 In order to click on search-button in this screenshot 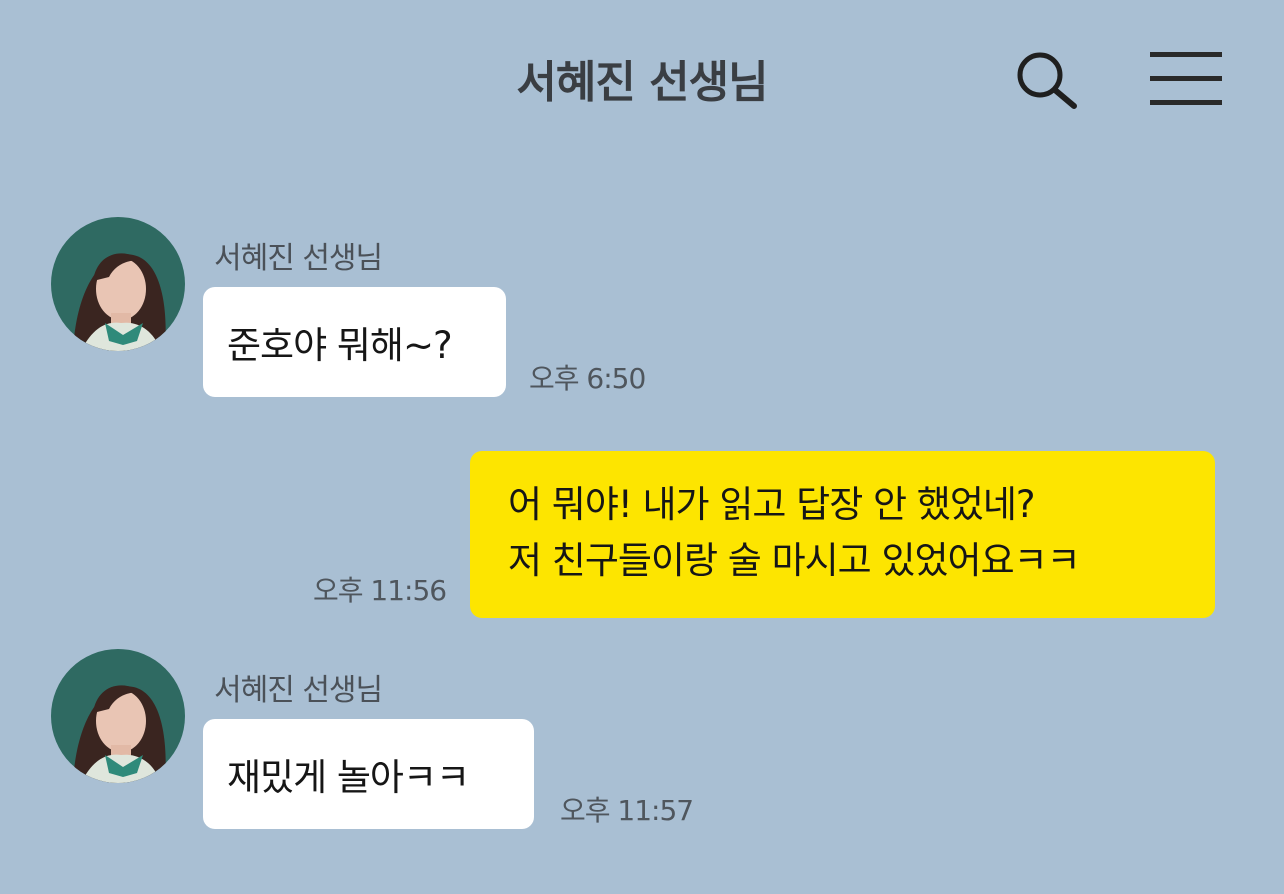, I will do `click(1046, 80)`.